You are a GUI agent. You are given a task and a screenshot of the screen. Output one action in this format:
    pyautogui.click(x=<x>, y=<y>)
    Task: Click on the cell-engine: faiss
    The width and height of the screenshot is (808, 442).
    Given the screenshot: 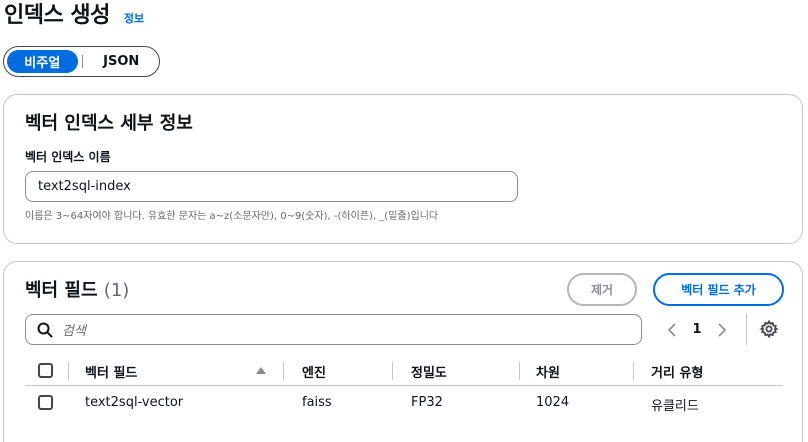 What is the action you would take?
    pyautogui.click(x=317, y=402)
    